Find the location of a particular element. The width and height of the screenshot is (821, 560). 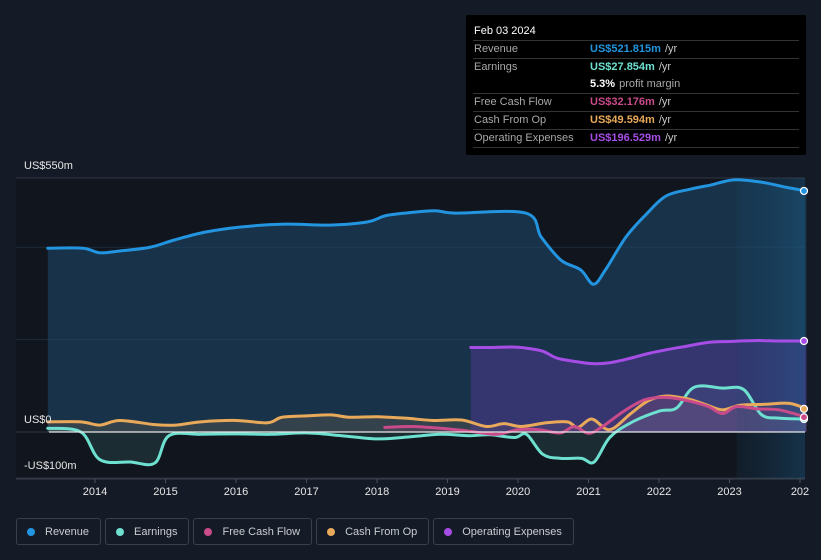

x-tick-label: 2017 is located at coordinates (306, 492).